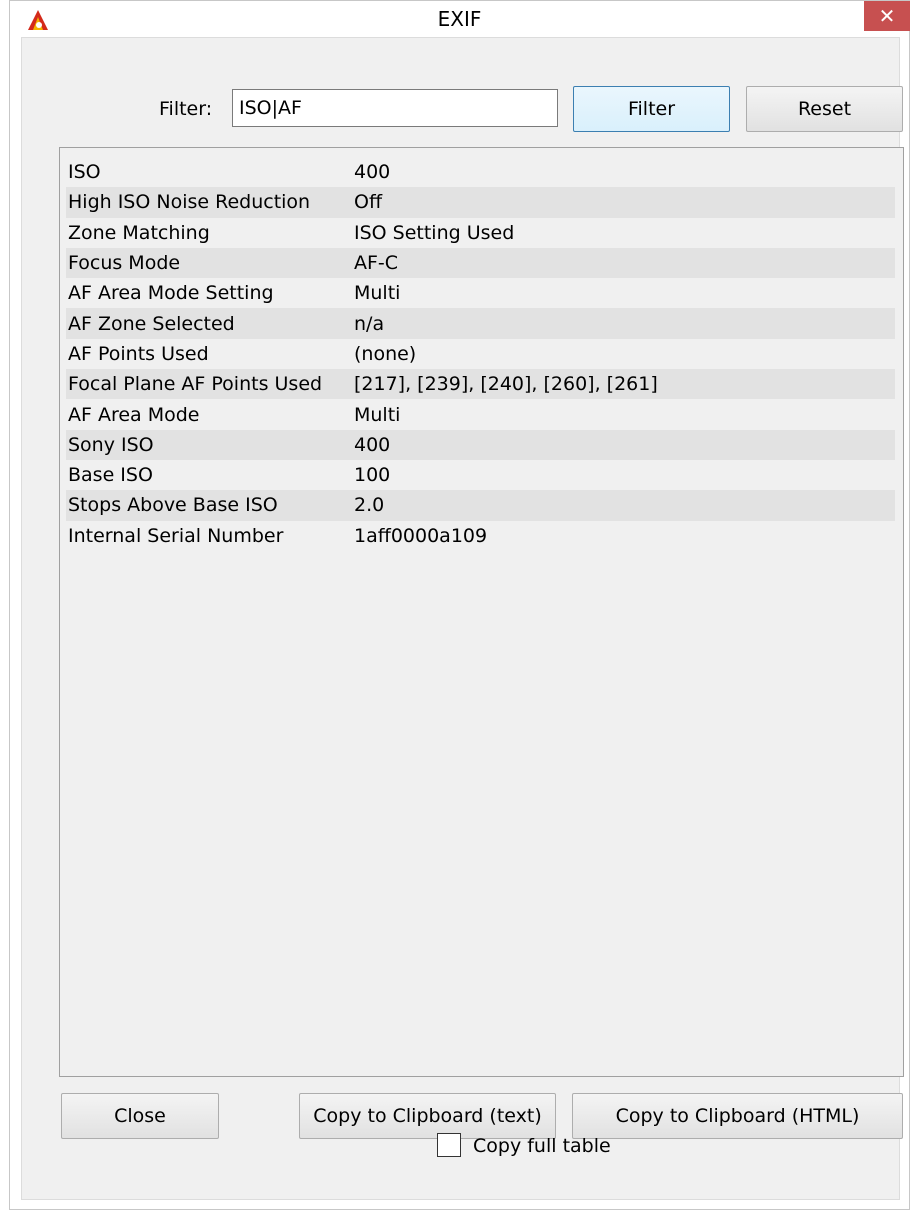 The image size is (920, 1217). I want to click on exif-tag-name: Base ISO, so click(110, 475).